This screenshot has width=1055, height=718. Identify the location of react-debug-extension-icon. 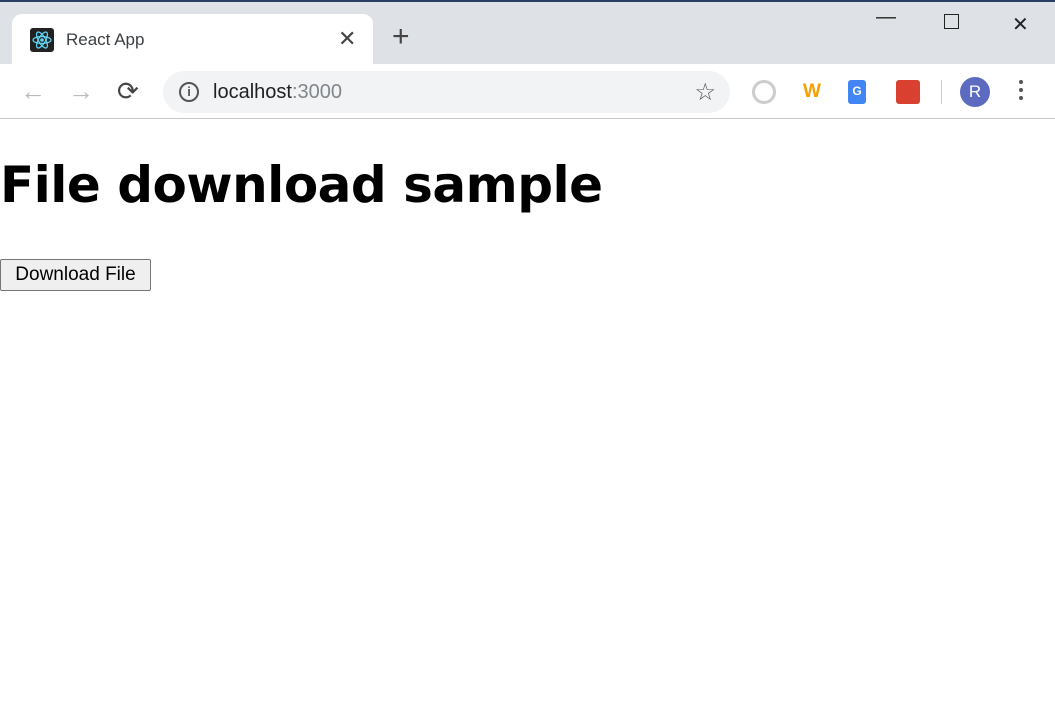
(908, 92).